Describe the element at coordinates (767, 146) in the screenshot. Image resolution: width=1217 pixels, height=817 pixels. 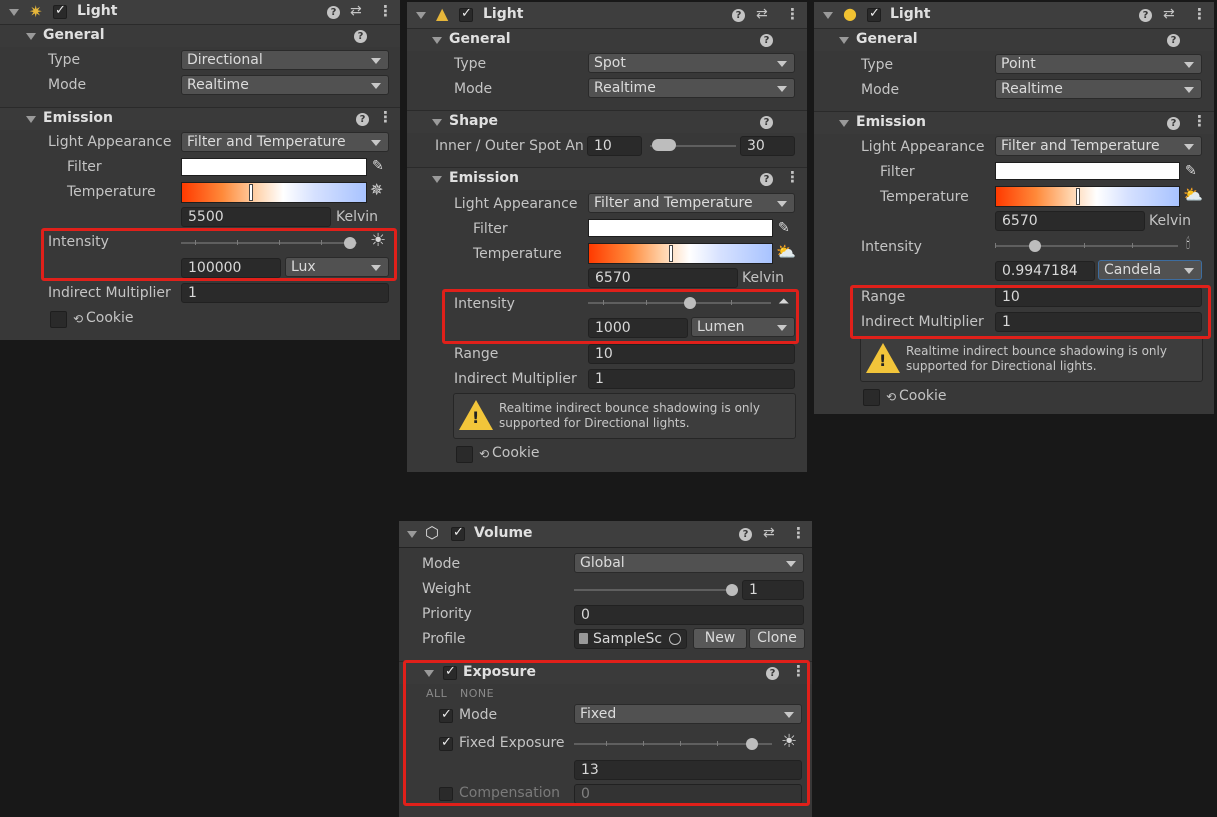
I see `outer-angle-input: 30` at that location.